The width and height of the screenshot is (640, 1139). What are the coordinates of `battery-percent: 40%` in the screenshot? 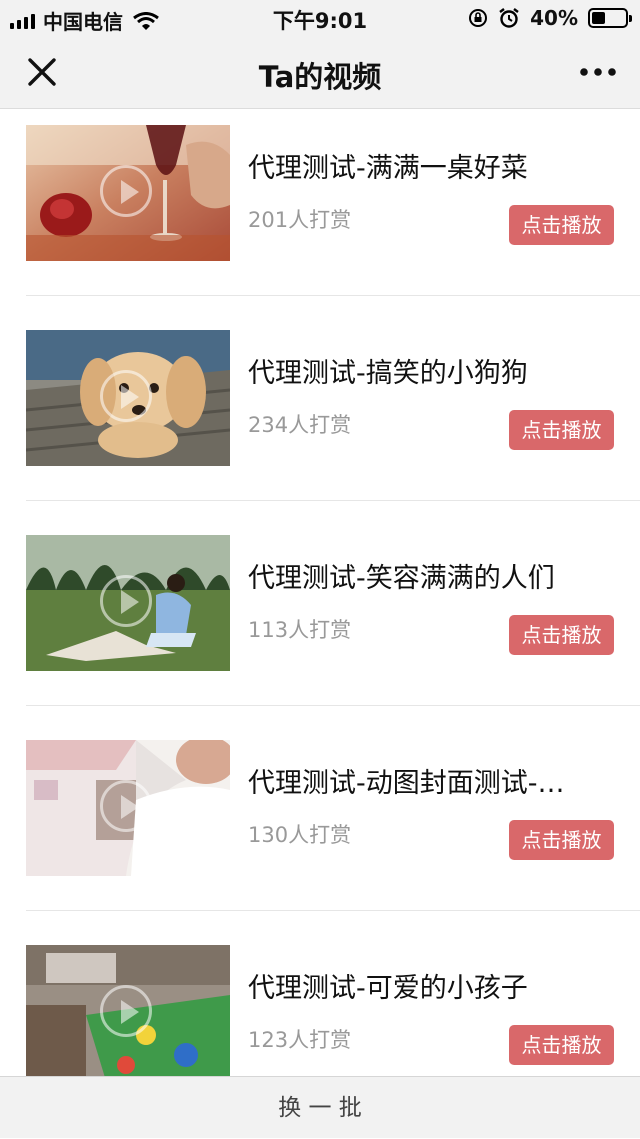 It's located at (554, 18).